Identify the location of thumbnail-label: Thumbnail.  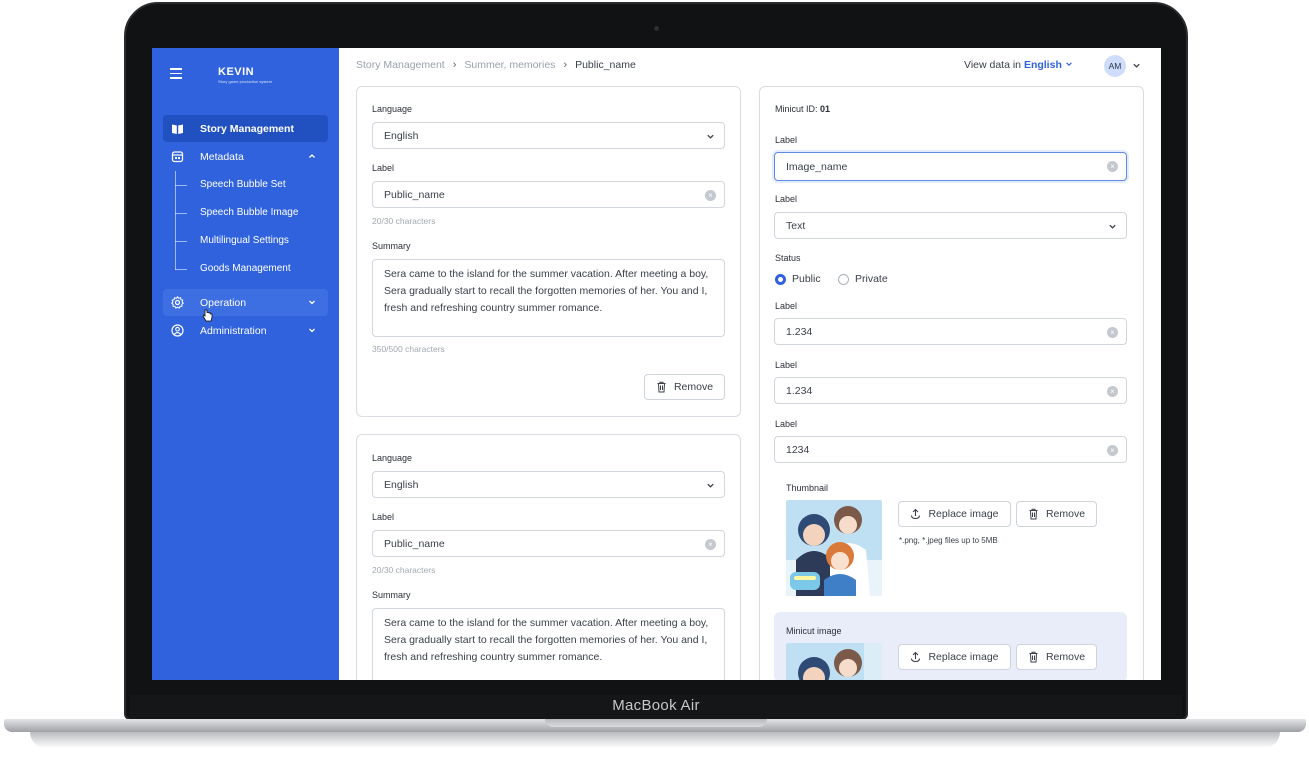
(807, 488).